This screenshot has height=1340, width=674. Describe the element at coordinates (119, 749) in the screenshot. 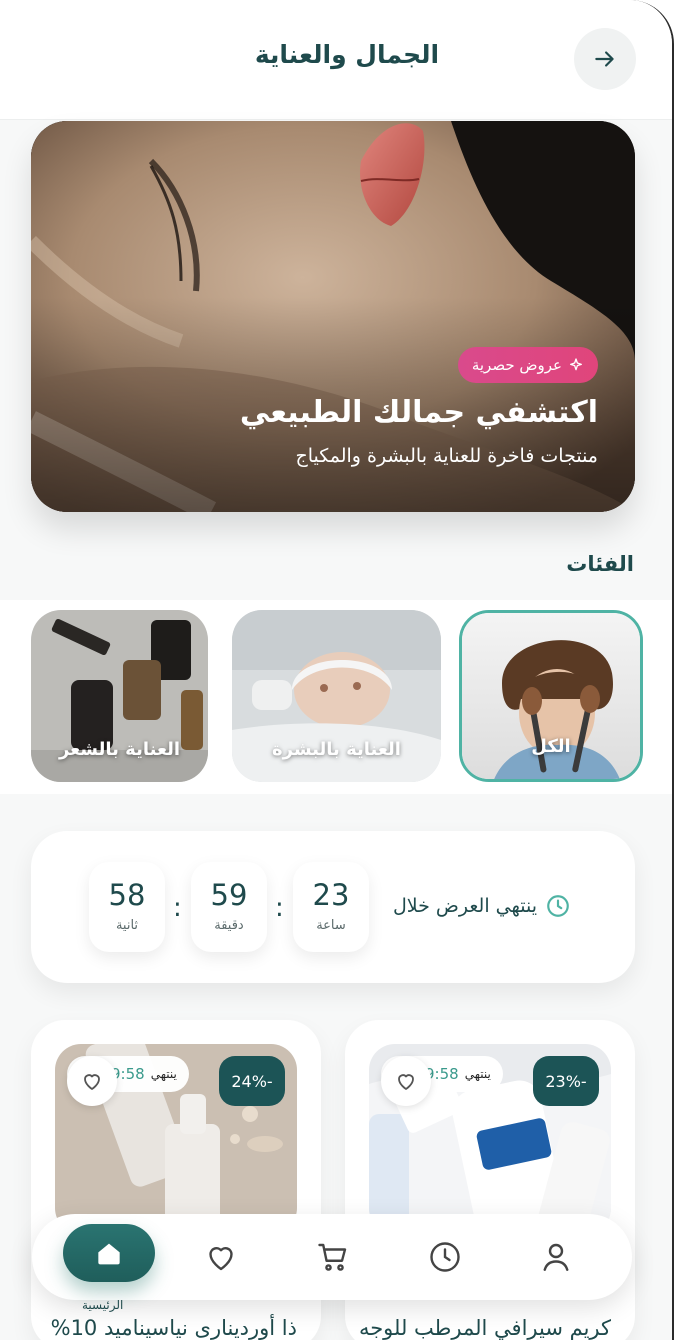

I see `category-label: العناية بالشعر` at that location.